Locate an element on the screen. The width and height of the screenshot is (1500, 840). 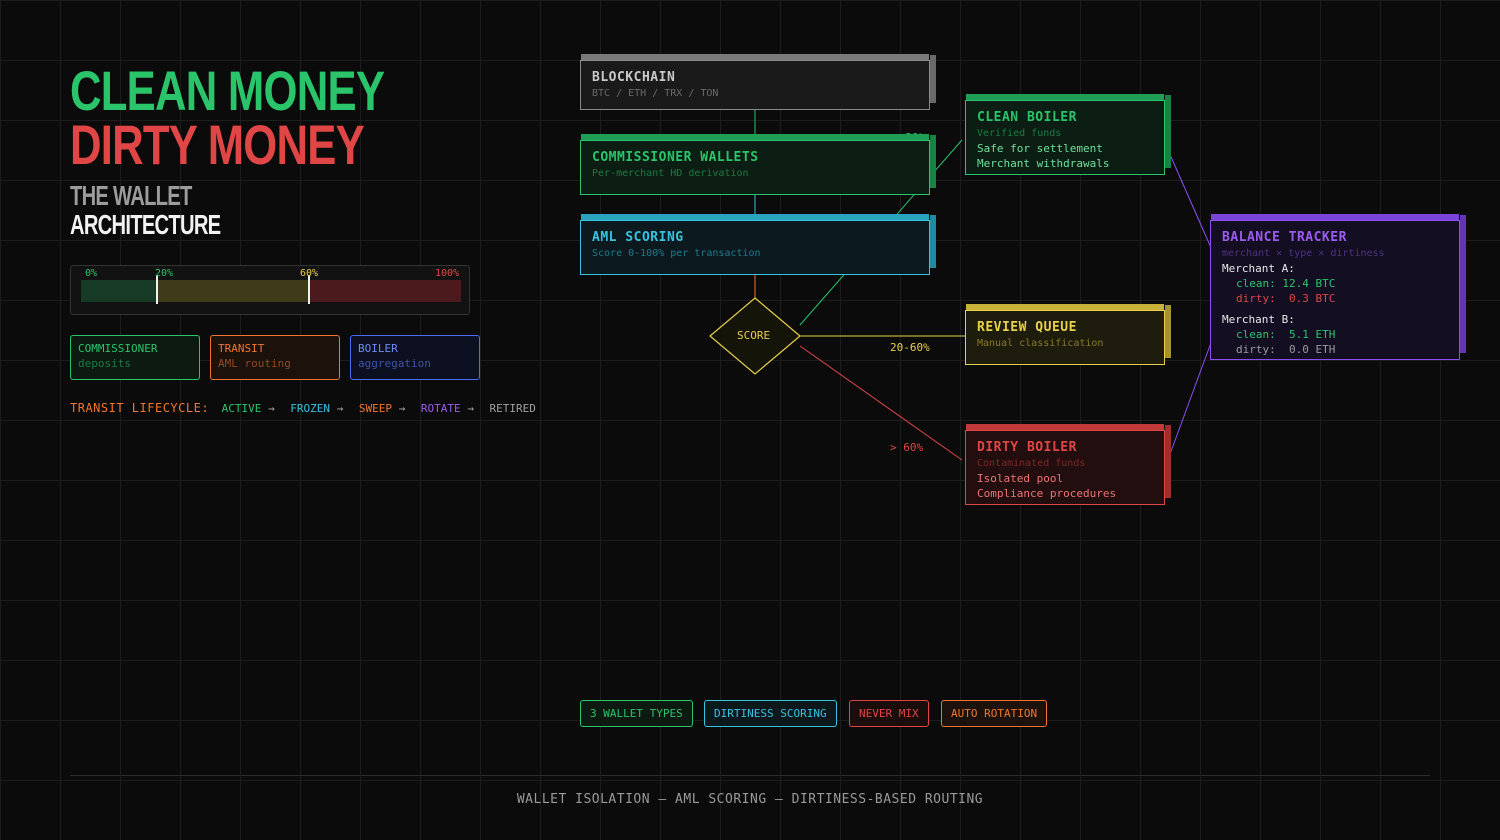
edge-clean-tracker is located at coordinates (1190, 200).